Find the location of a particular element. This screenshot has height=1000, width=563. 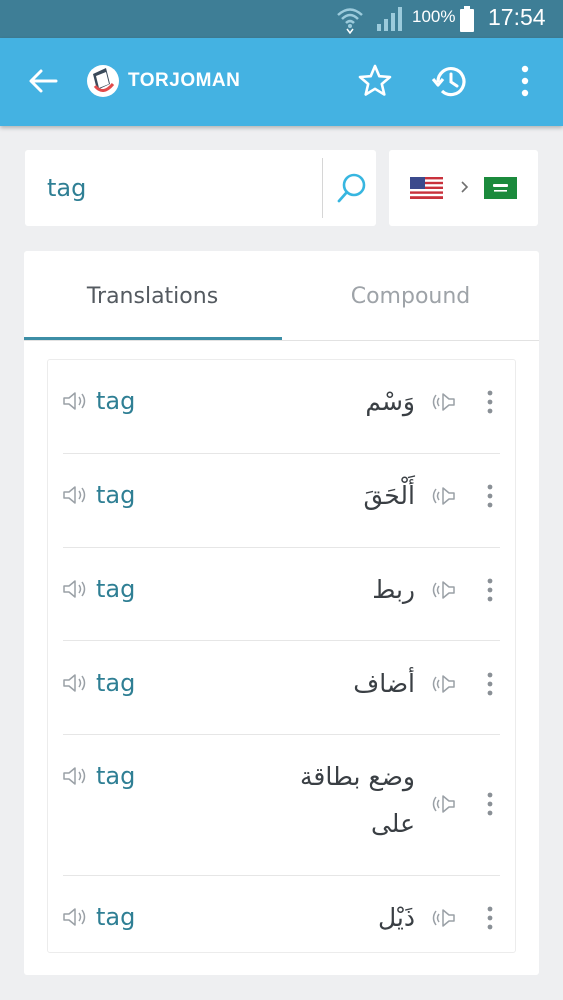

arabic-word: ربط is located at coordinates (393, 589).